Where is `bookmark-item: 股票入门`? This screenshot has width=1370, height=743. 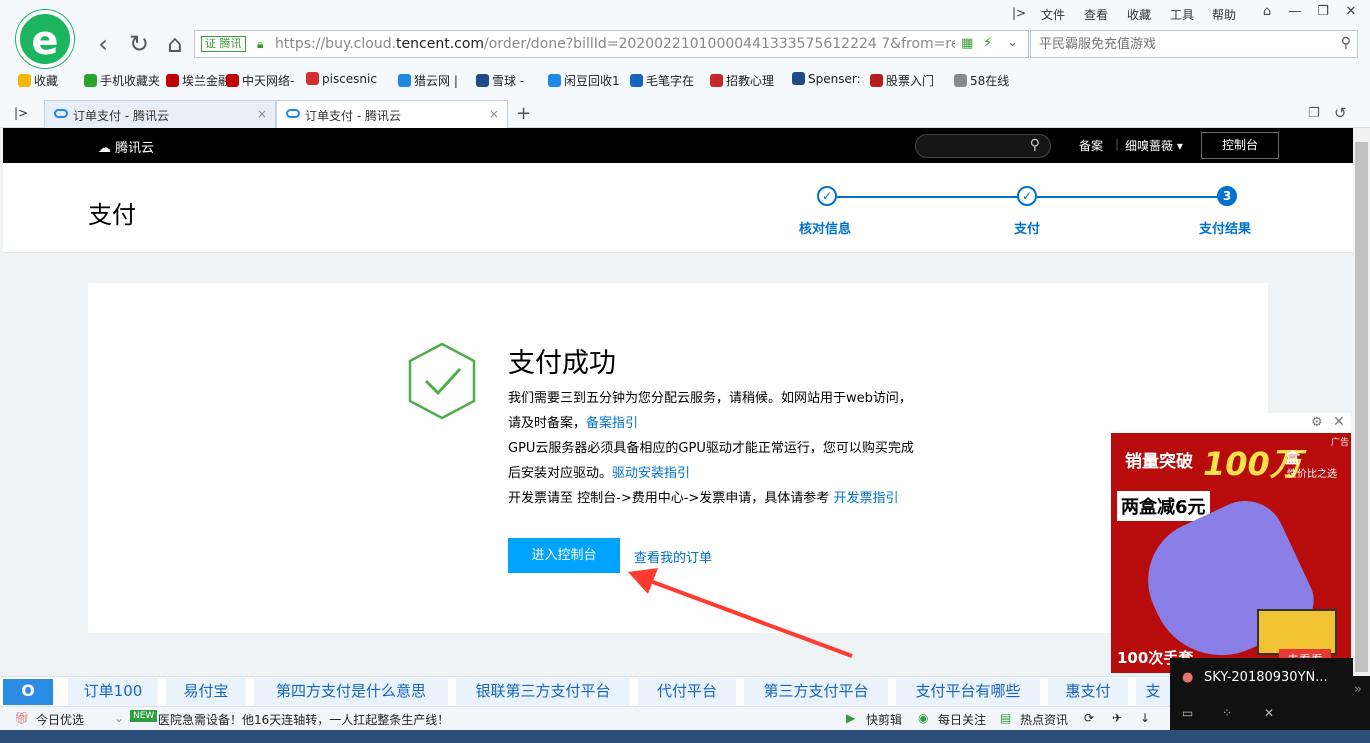 bookmark-item: 股票入门 is located at coordinates (902, 80).